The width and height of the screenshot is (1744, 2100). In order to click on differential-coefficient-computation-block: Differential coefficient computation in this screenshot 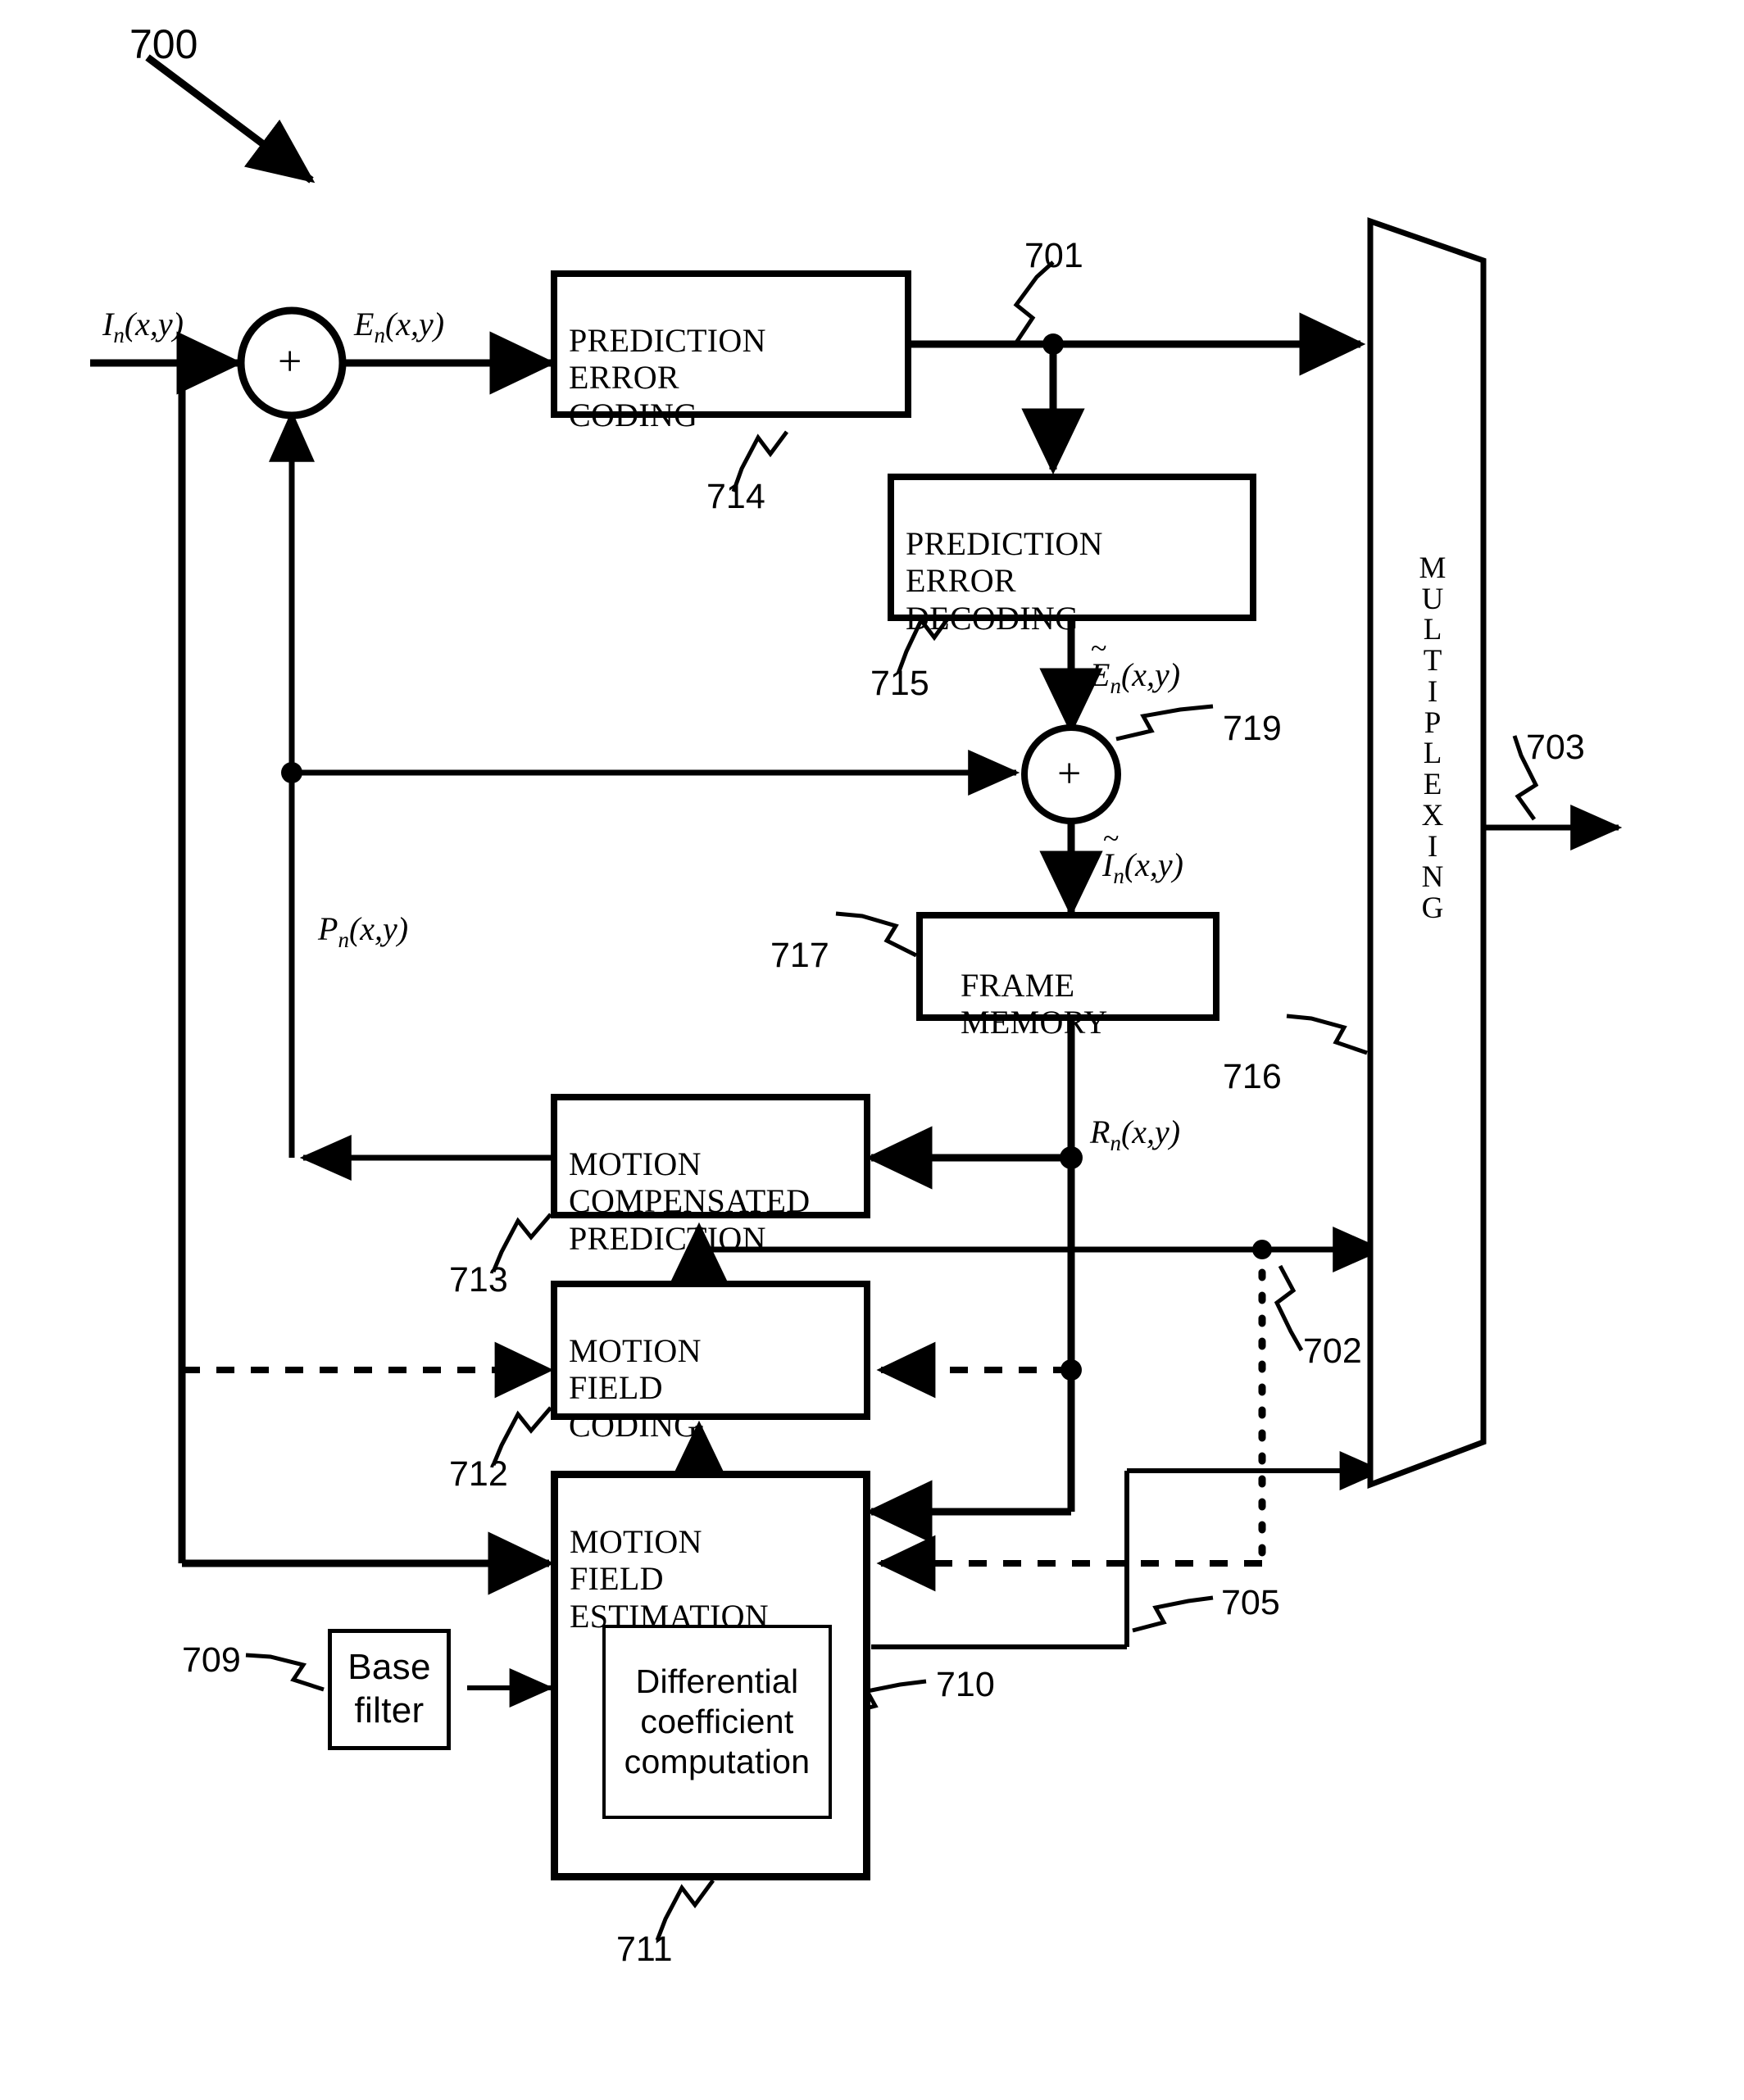, I will do `click(717, 1722)`.